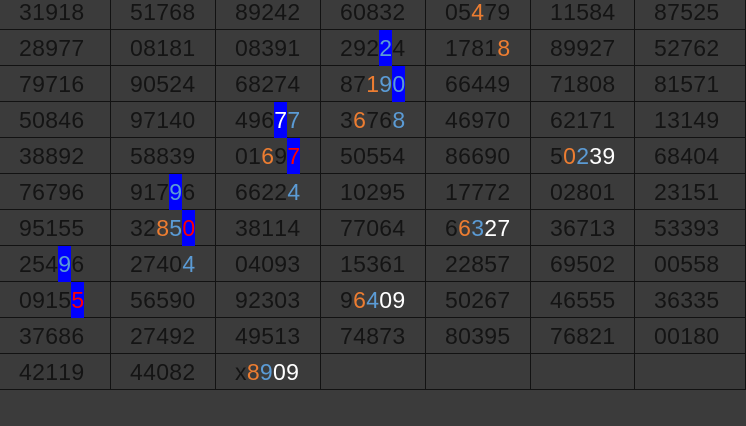  Describe the element at coordinates (690, 120) in the screenshot. I see `sheet-cell: 13149` at that location.